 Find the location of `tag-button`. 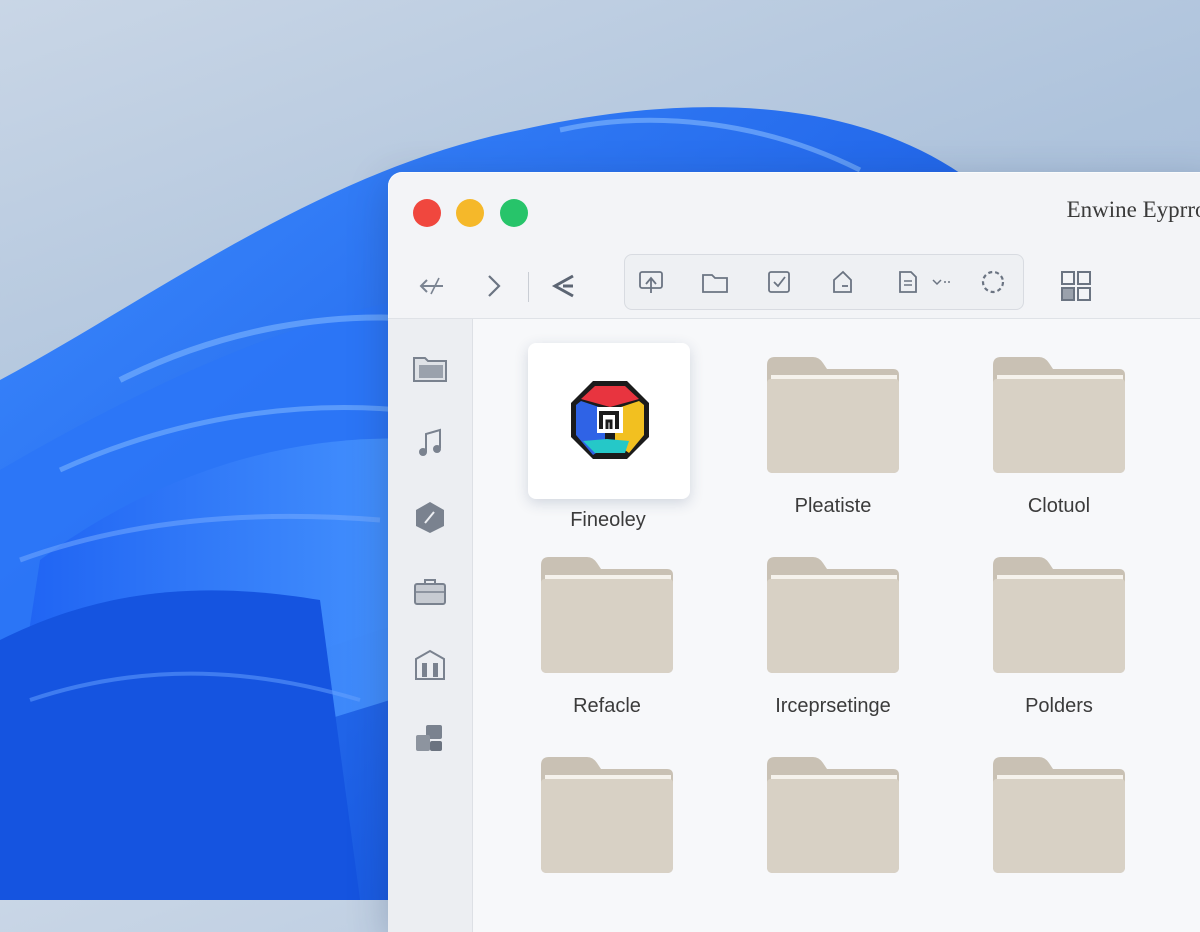

tag-button is located at coordinates (843, 282).